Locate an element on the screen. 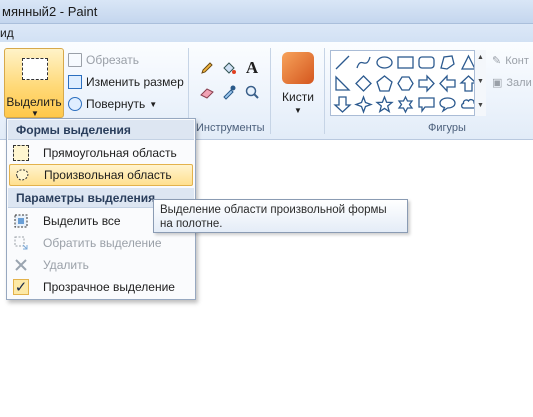 The width and height of the screenshot is (533, 417). paint-bucket-icon is located at coordinates (229, 68).